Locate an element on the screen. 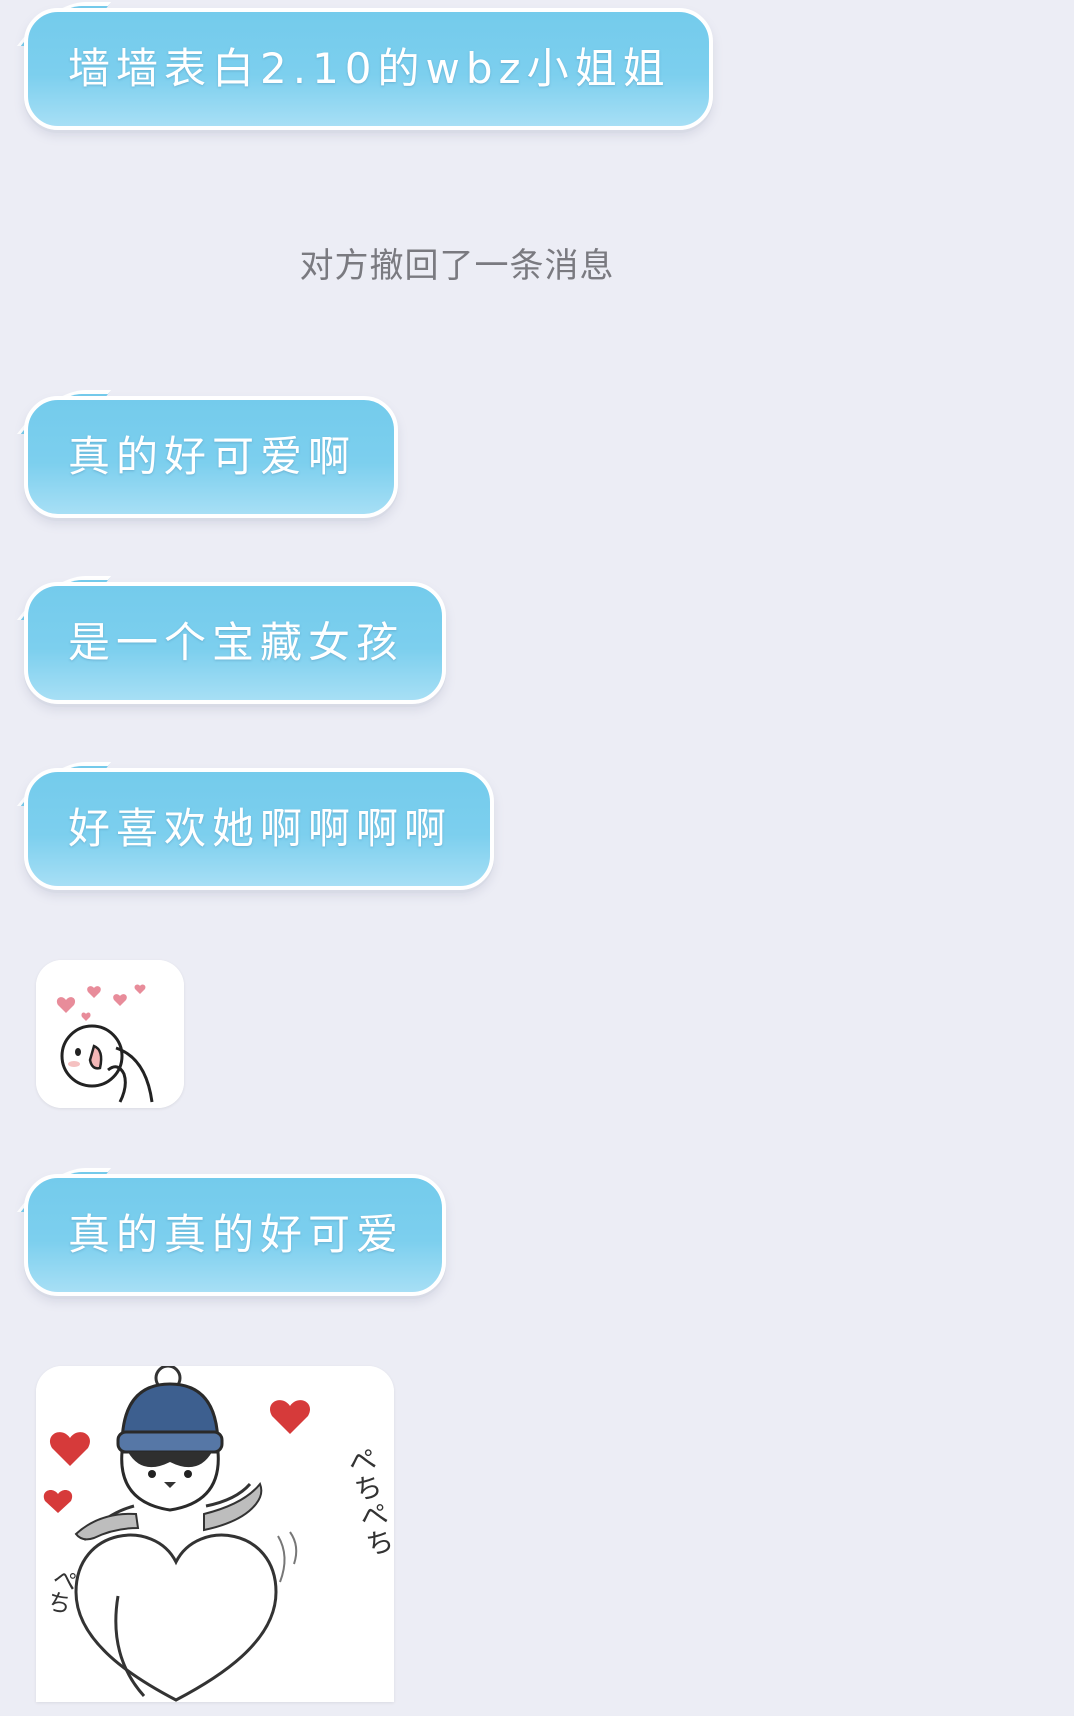 This screenshot has width=1074, height=1716. blushing-face-hearts-sticker-icon is located at coordinates (110, 1034).